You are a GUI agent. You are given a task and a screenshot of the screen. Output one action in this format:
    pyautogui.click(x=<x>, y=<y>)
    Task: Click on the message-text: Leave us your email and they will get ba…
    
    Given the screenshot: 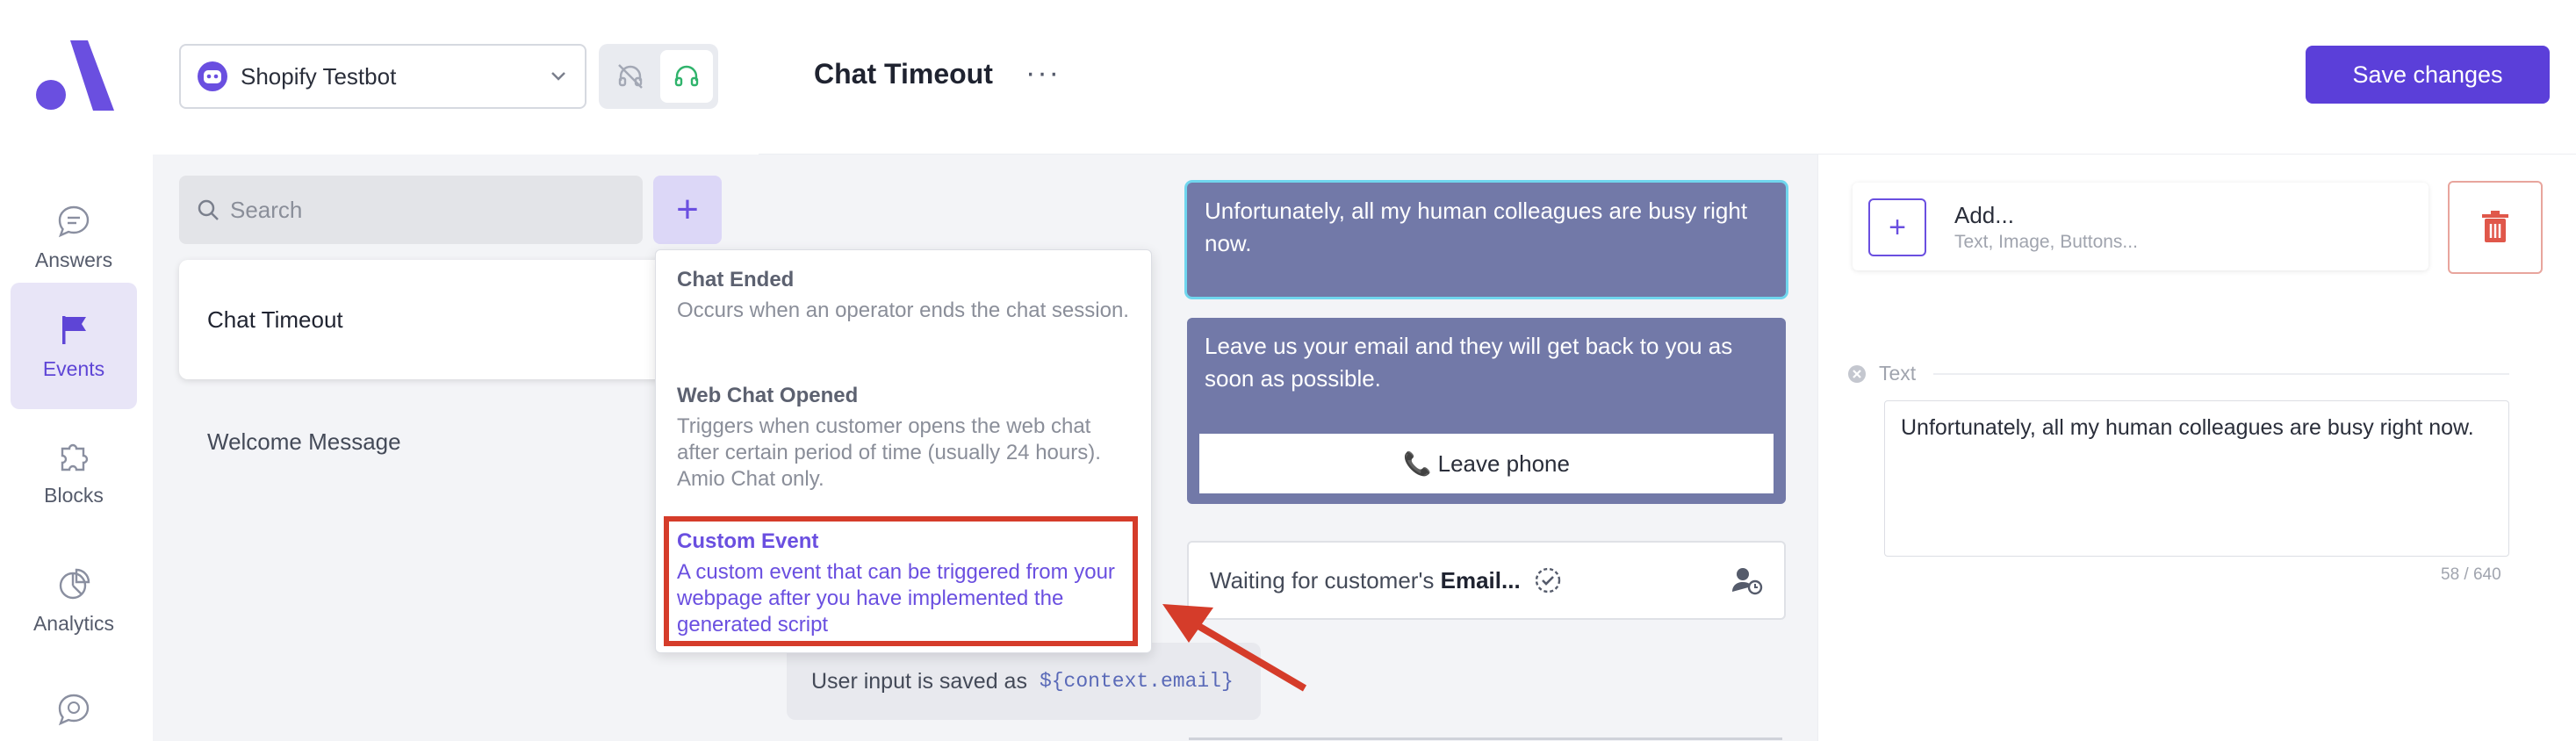 What is the action you would take?
    pyautogui.click(x=1469, y=363)
    